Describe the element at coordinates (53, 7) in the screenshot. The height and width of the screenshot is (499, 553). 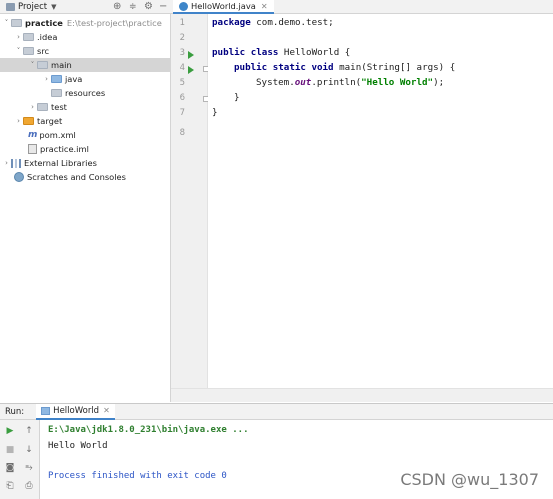
I see `chevron-down-icon: ▼` at that location.